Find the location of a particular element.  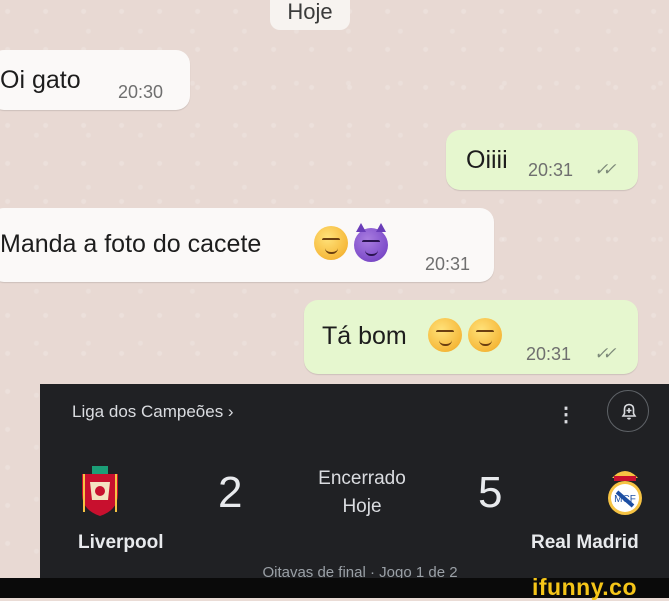

message-bubble-outgoing: Tá bom 20:31 ✓✓ is located at coordinates (471, 337).